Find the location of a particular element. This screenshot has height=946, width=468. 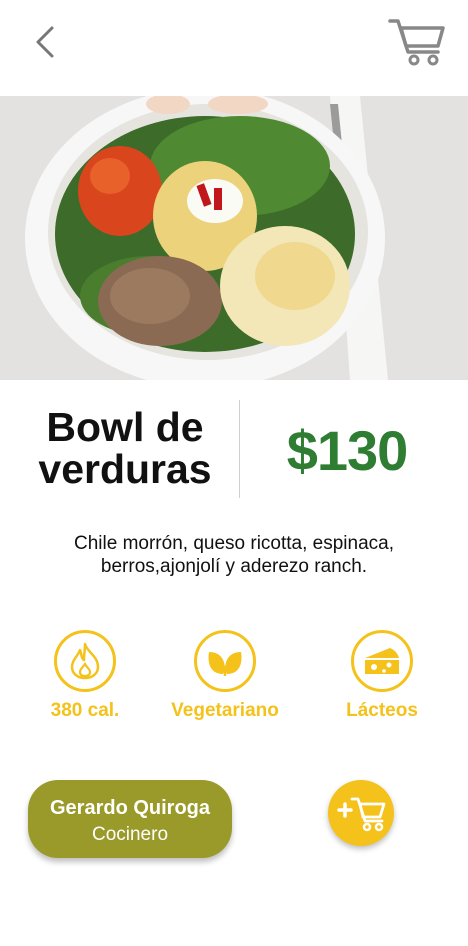

attribute-label: Vegetariano is located at coordinates (225, 710).